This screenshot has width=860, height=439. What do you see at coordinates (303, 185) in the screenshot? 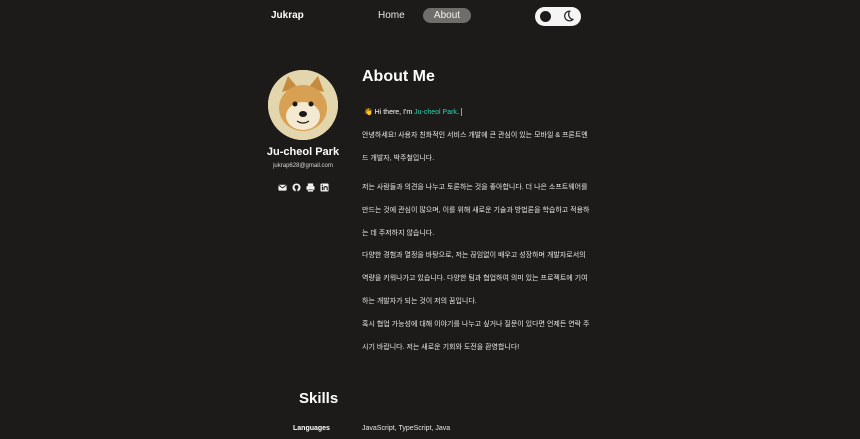
I see `social-links` at bounding box center [303, 185].